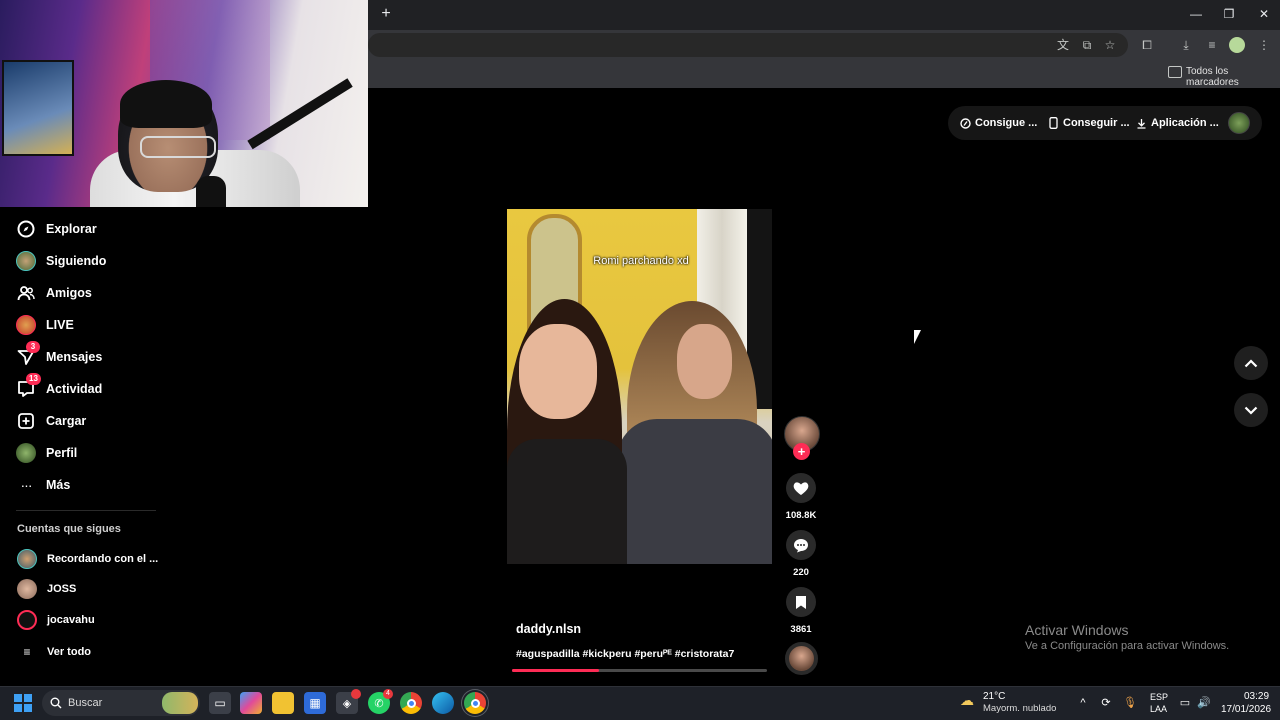  What do you see at coordinates (1147, 45) in the screenshot?
I see `extensions-icon: ⧠` at bounding box center [1147, 45].